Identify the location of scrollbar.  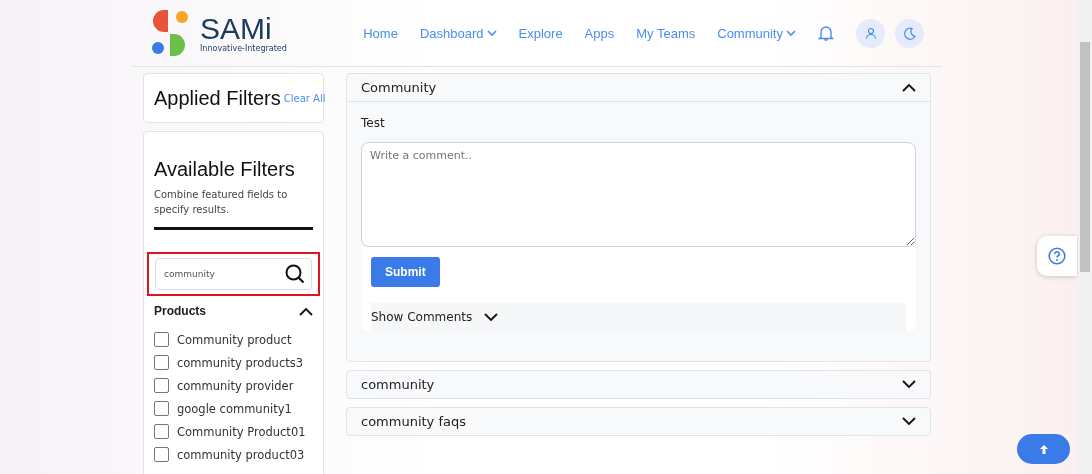
(1085, 237).